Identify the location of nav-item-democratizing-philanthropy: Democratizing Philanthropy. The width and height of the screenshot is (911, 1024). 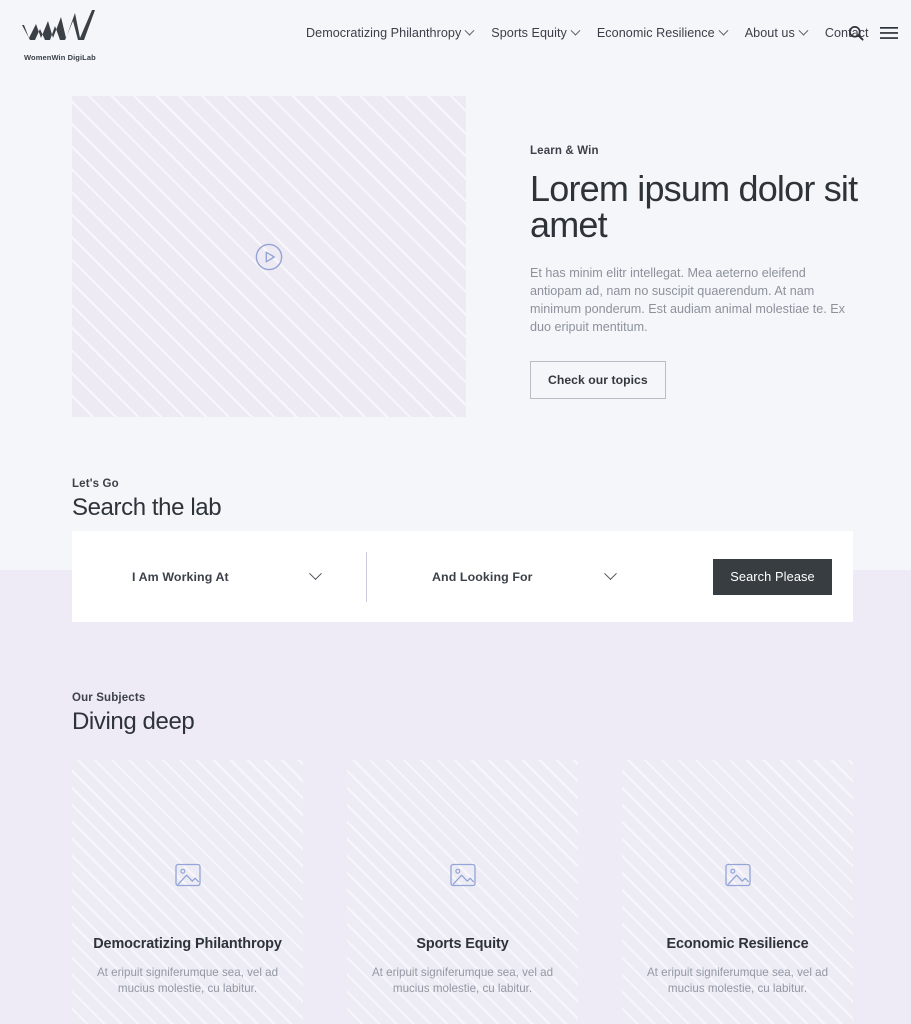
(394, 32).